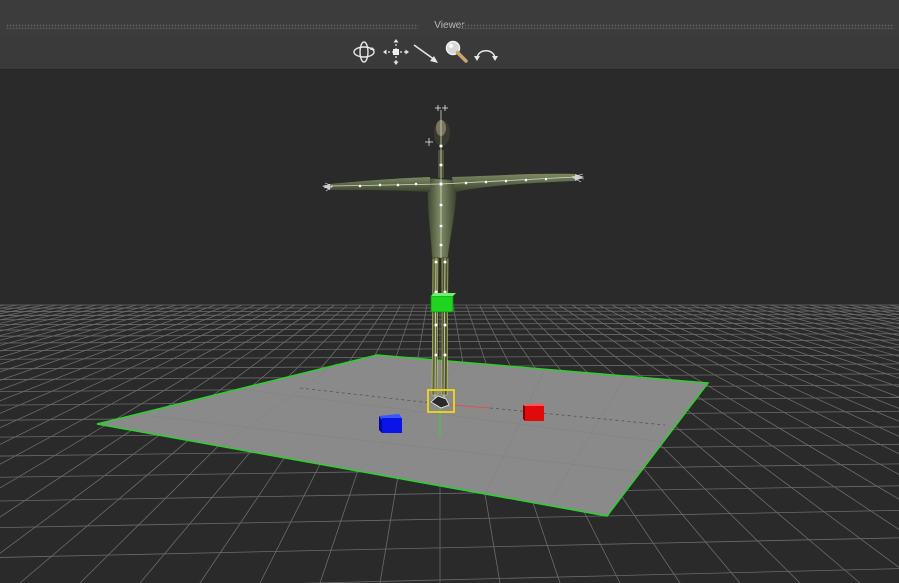  I want to click on viewer-titlebar: Viewer, so click(449, 18).